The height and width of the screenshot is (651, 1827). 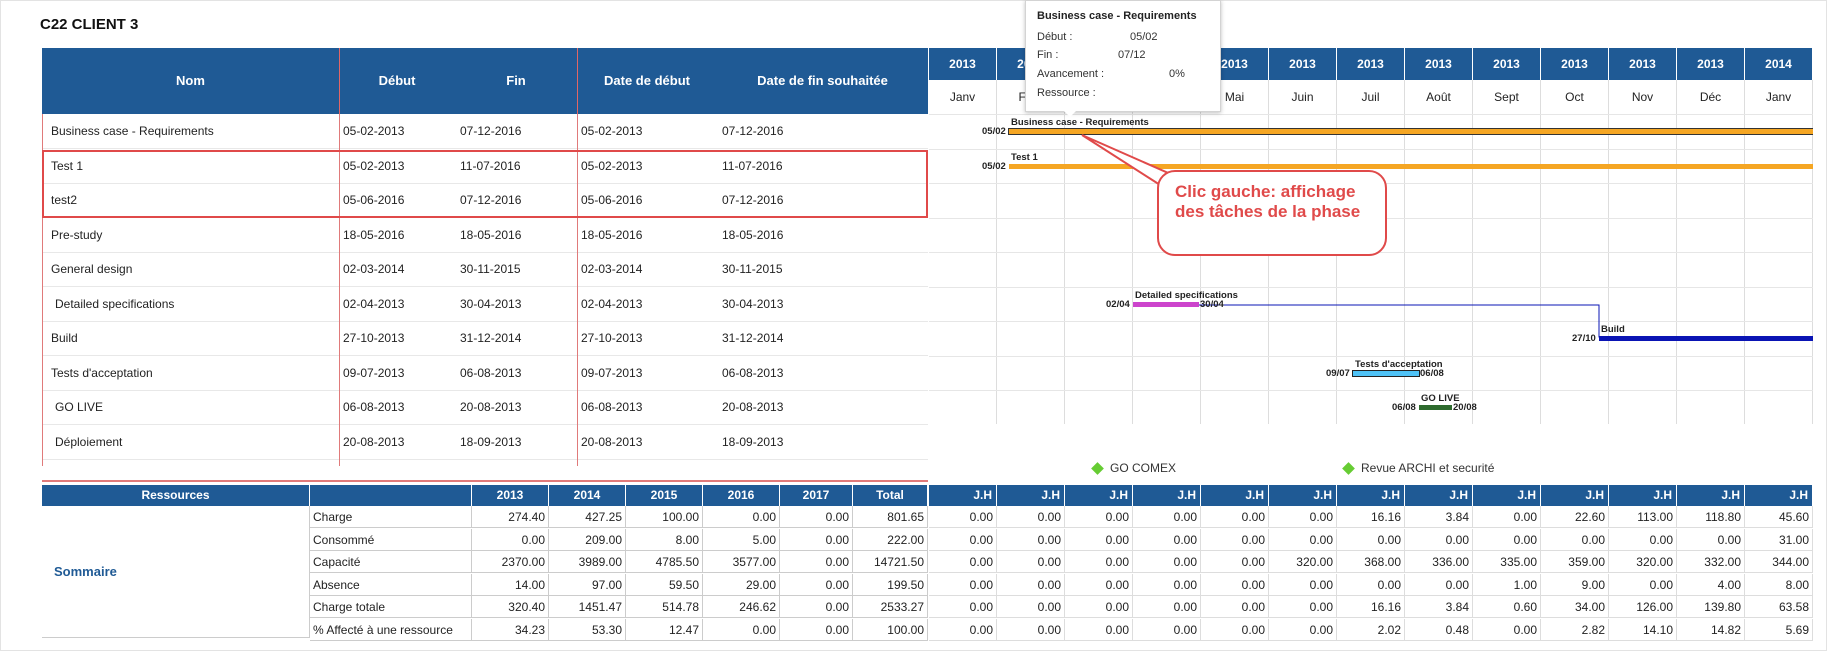 I want to click on resource-row-label: % Affecté à une ressource, so click(x=391, y=629).